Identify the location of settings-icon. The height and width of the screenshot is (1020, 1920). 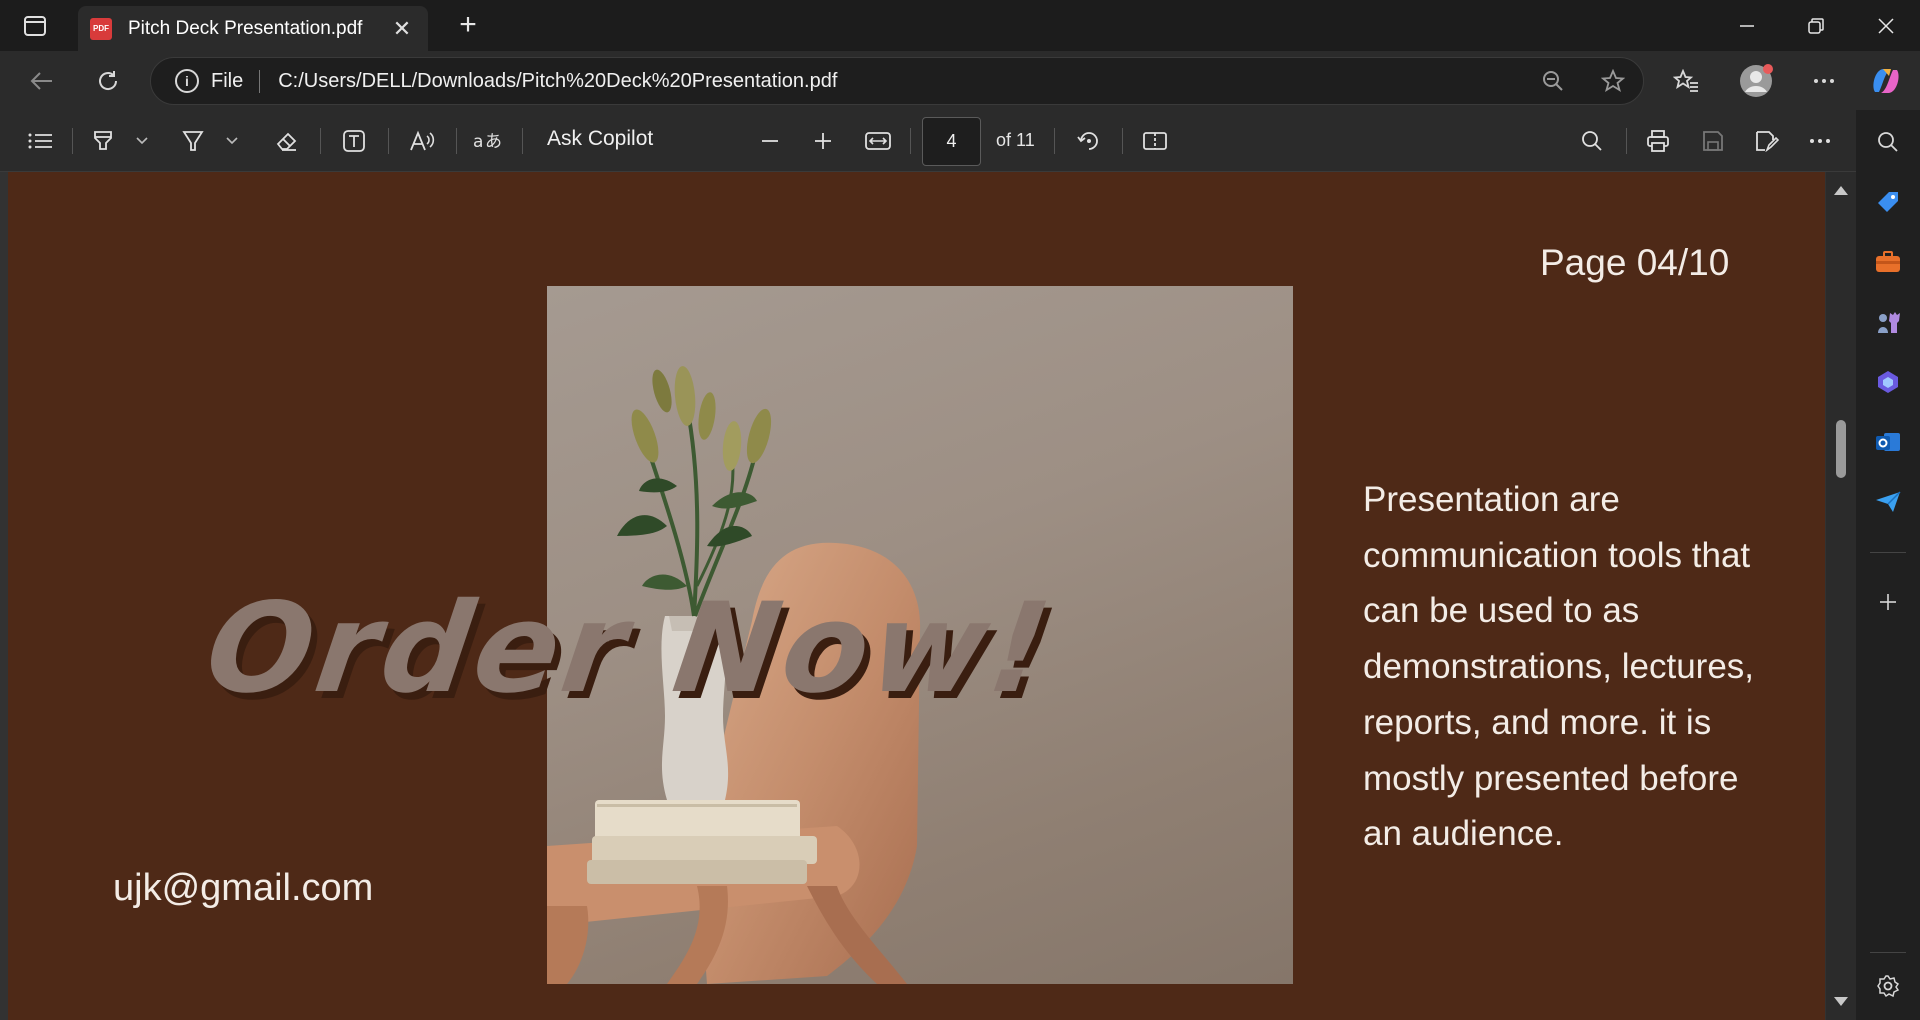
(1888, 986).